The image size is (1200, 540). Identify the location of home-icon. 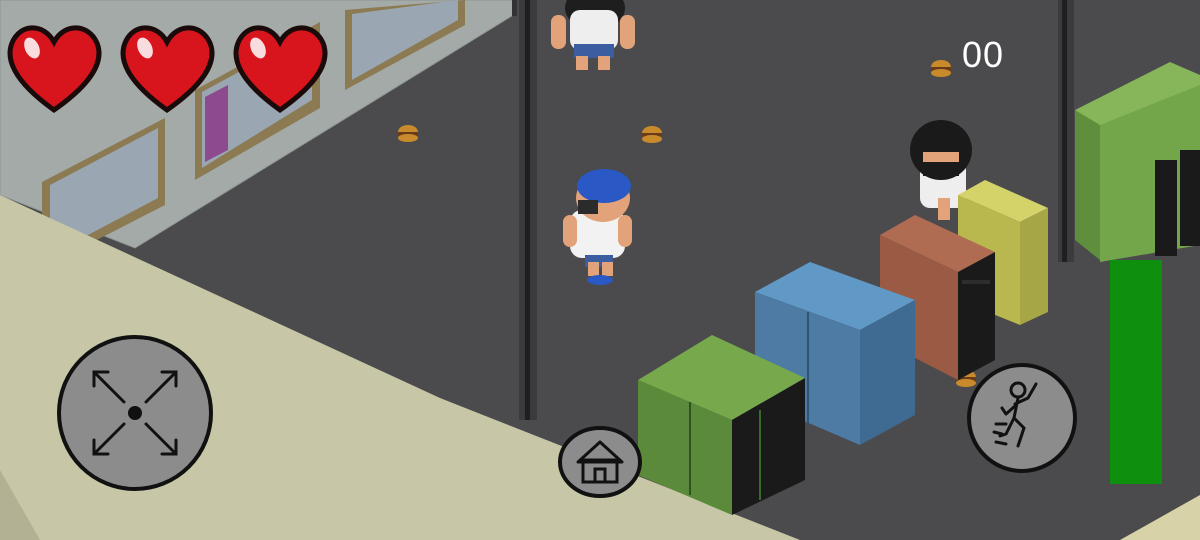
(600, 462).